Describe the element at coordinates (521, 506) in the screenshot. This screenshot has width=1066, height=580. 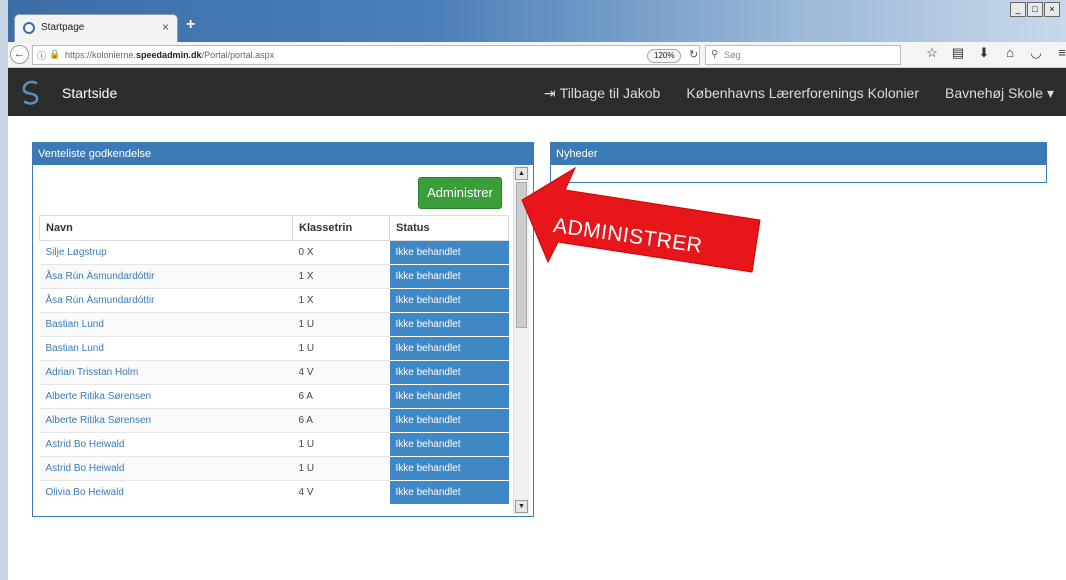
I see `scroll-down-icon: ▼` at that location.